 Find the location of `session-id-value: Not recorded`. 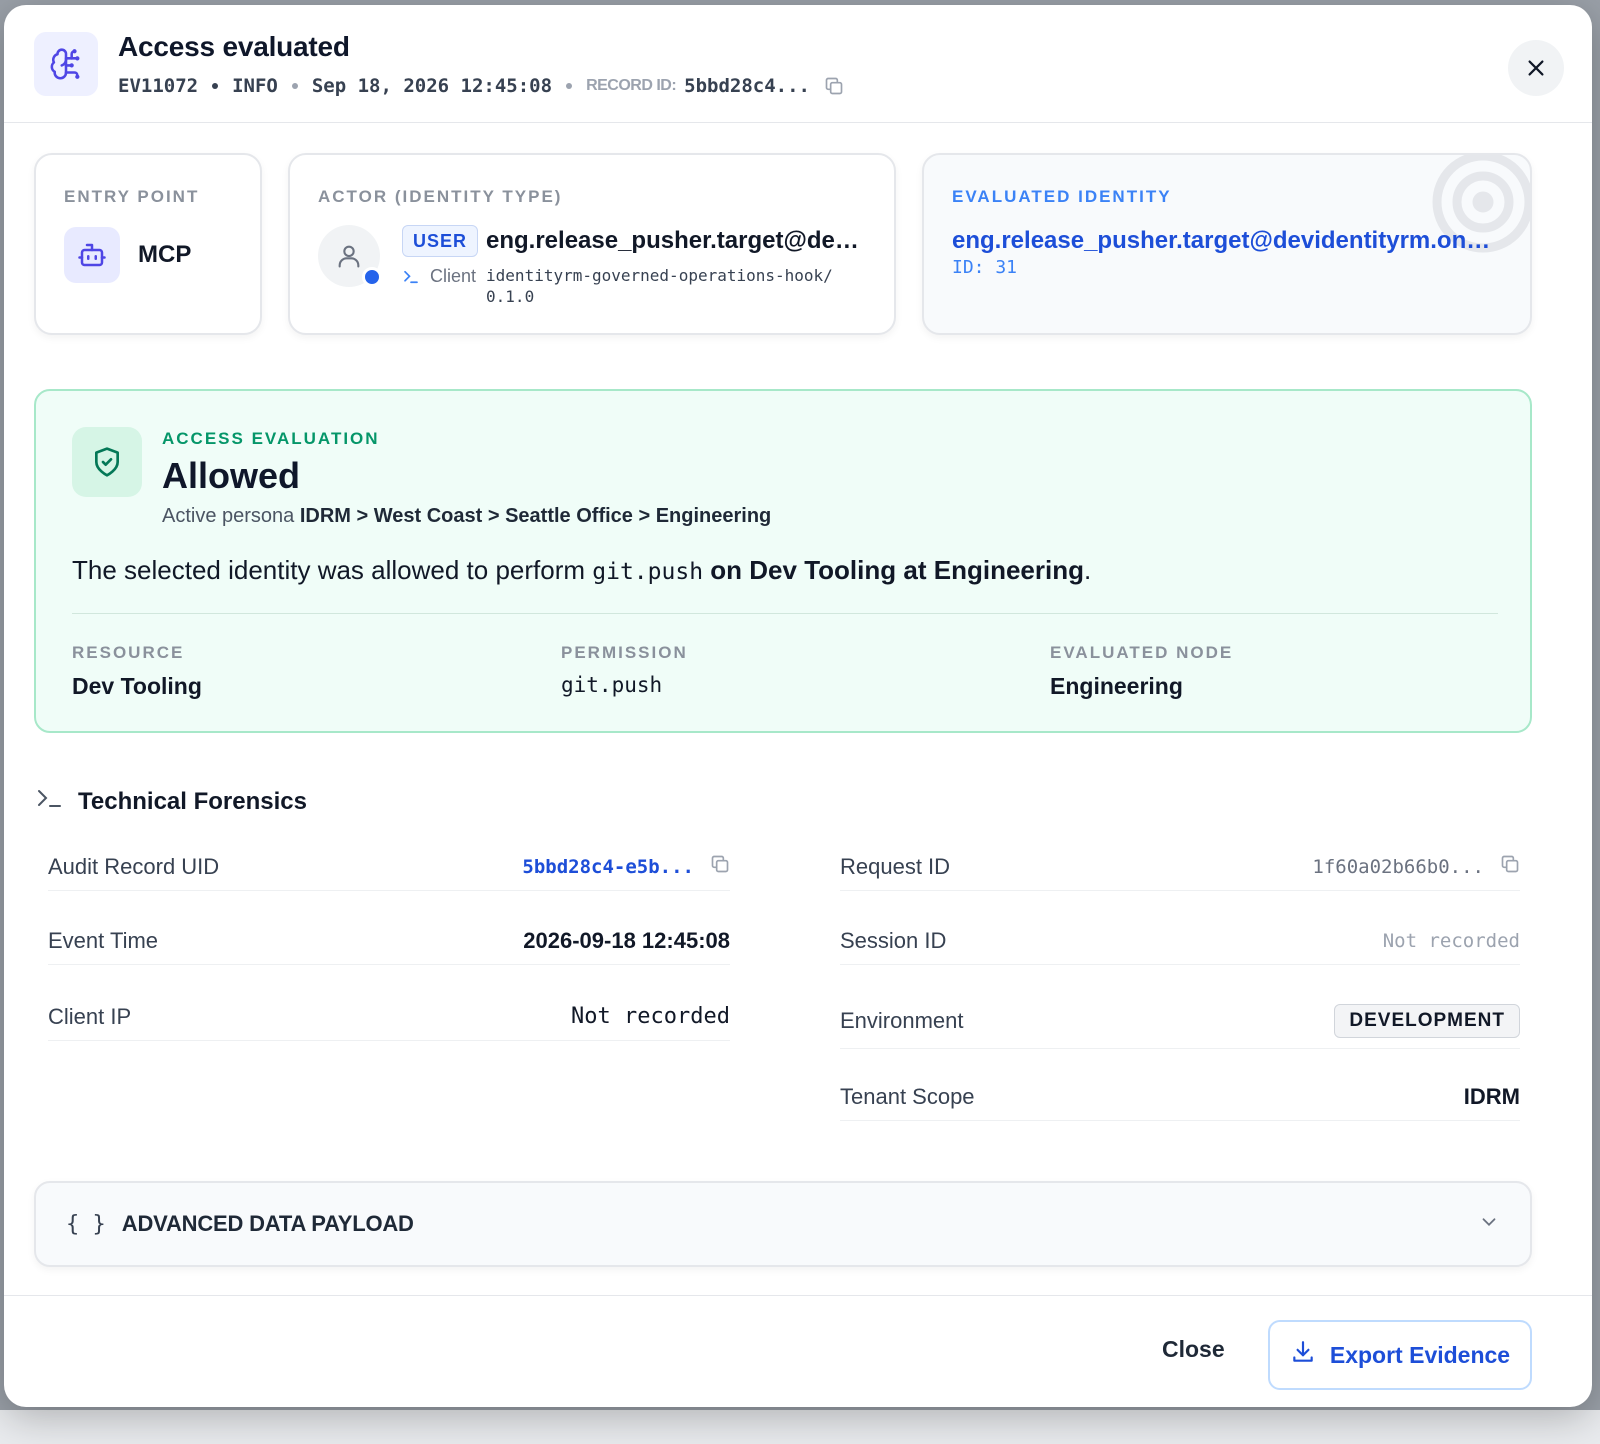

session-id-value: Not recorded is located at coordinates (1451, 940).